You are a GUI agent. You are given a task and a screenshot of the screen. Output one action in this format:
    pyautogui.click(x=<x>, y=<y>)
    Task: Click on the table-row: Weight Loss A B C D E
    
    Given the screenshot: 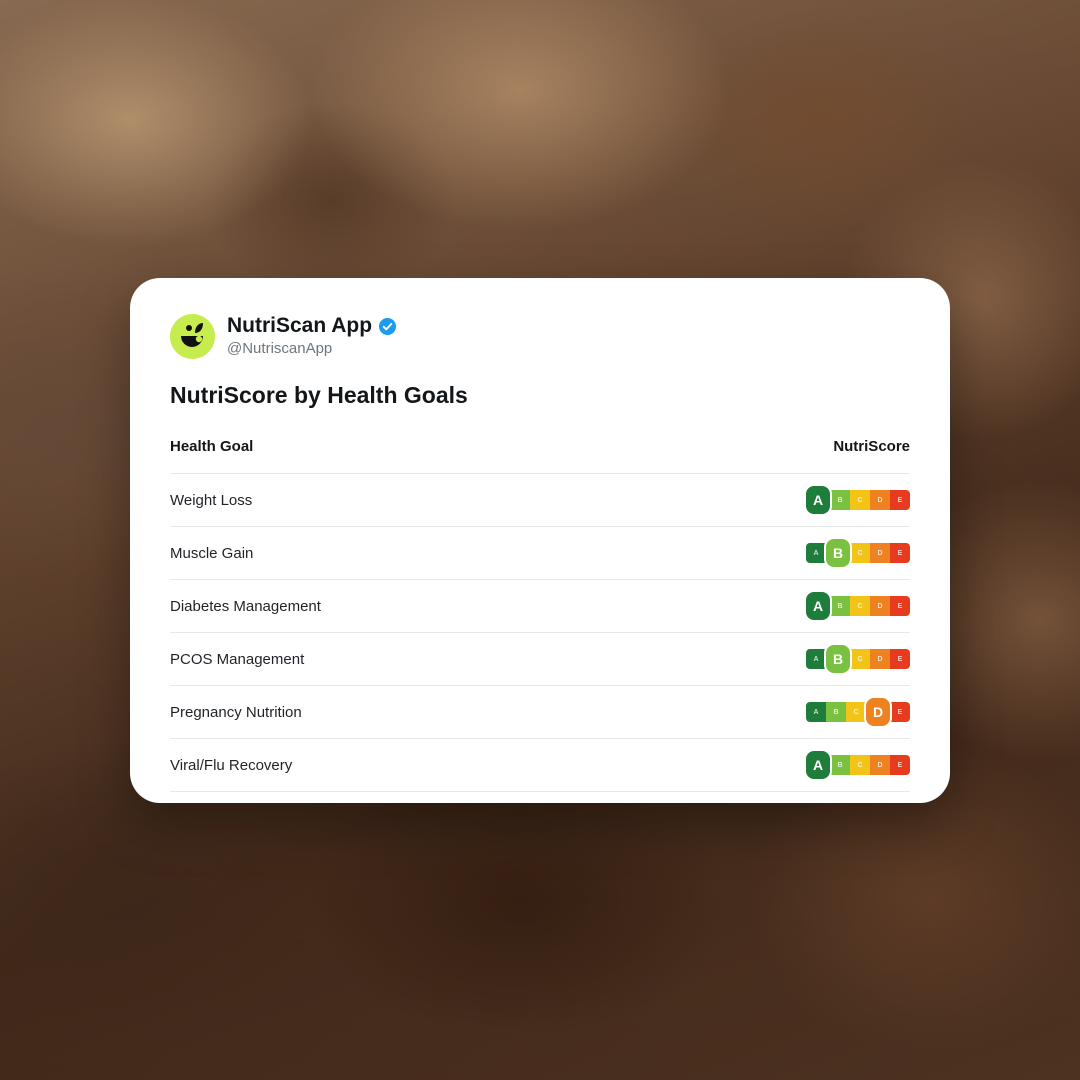 What is the action you would take?
    pyautogui.click(x=540, y=500)
    